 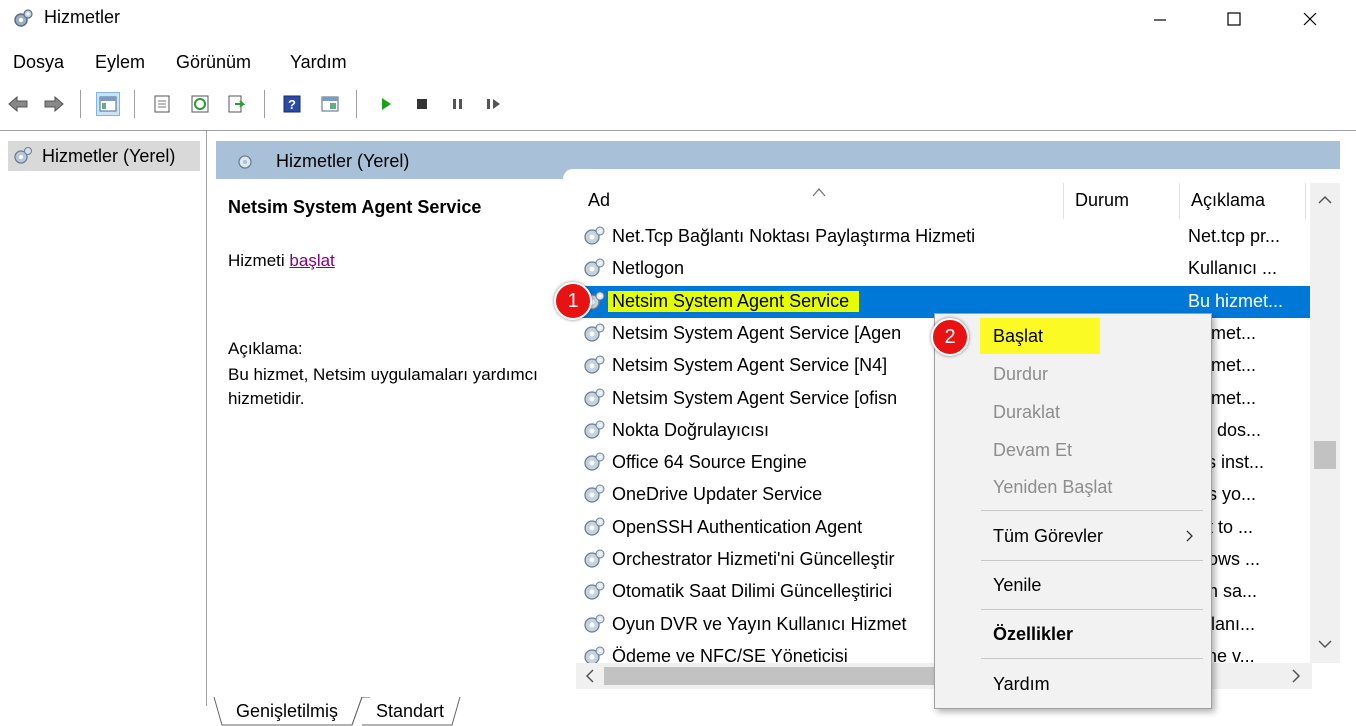 I want to click on menu-item-all-tasks: Tüm Görevler, so click(x=1073, y=536).